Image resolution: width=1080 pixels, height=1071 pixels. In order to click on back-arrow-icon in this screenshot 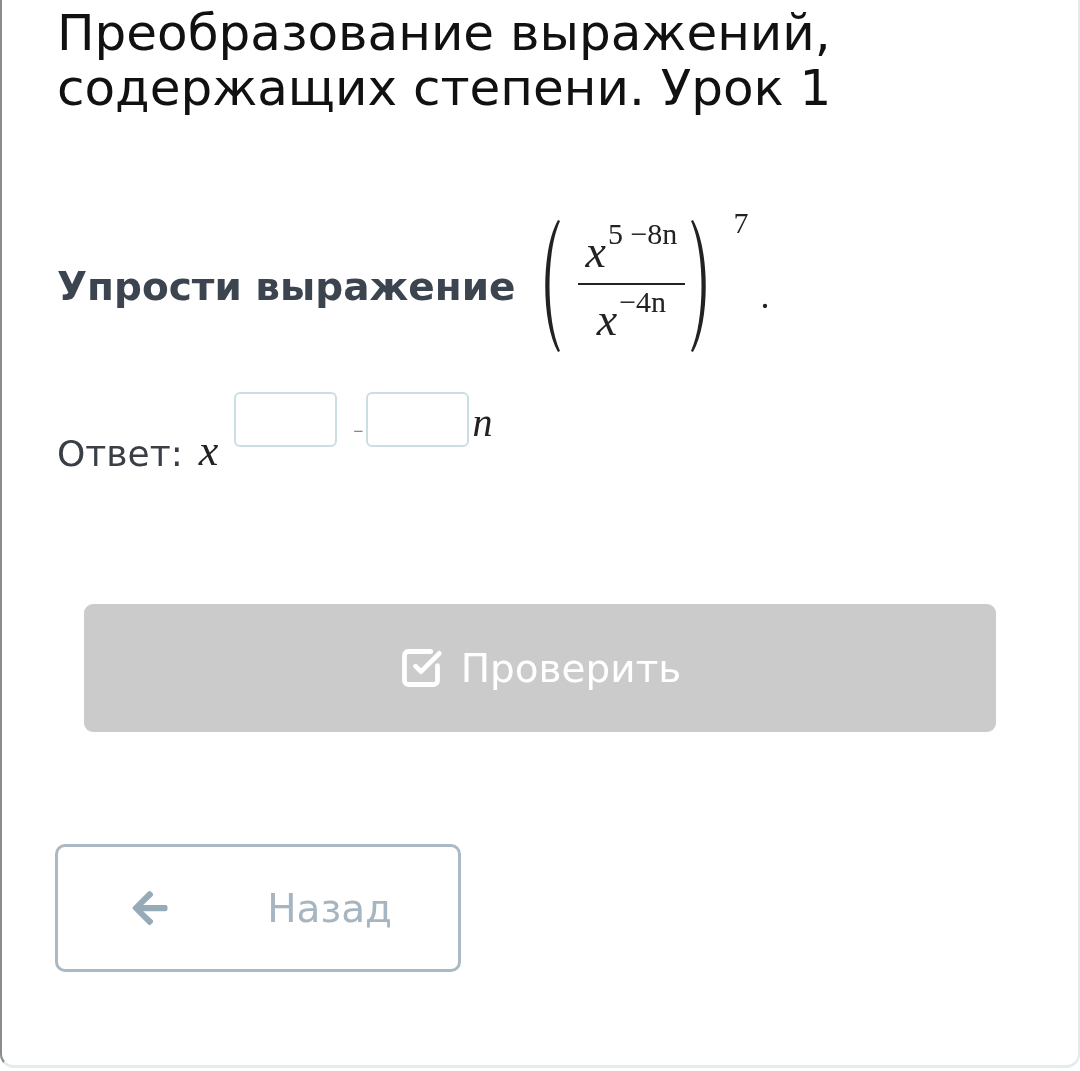, I will do `click(150, 908)`.